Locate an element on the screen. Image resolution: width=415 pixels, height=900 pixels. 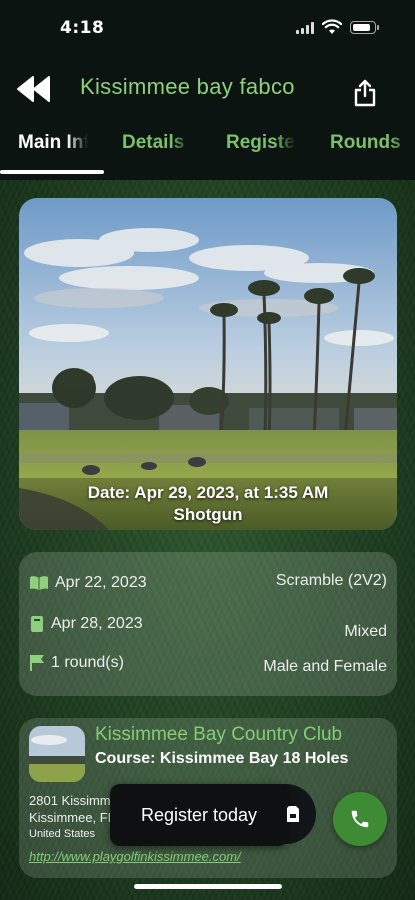
club-name: Kissimmee Bay Country Club is located at coordinates (218, 735).